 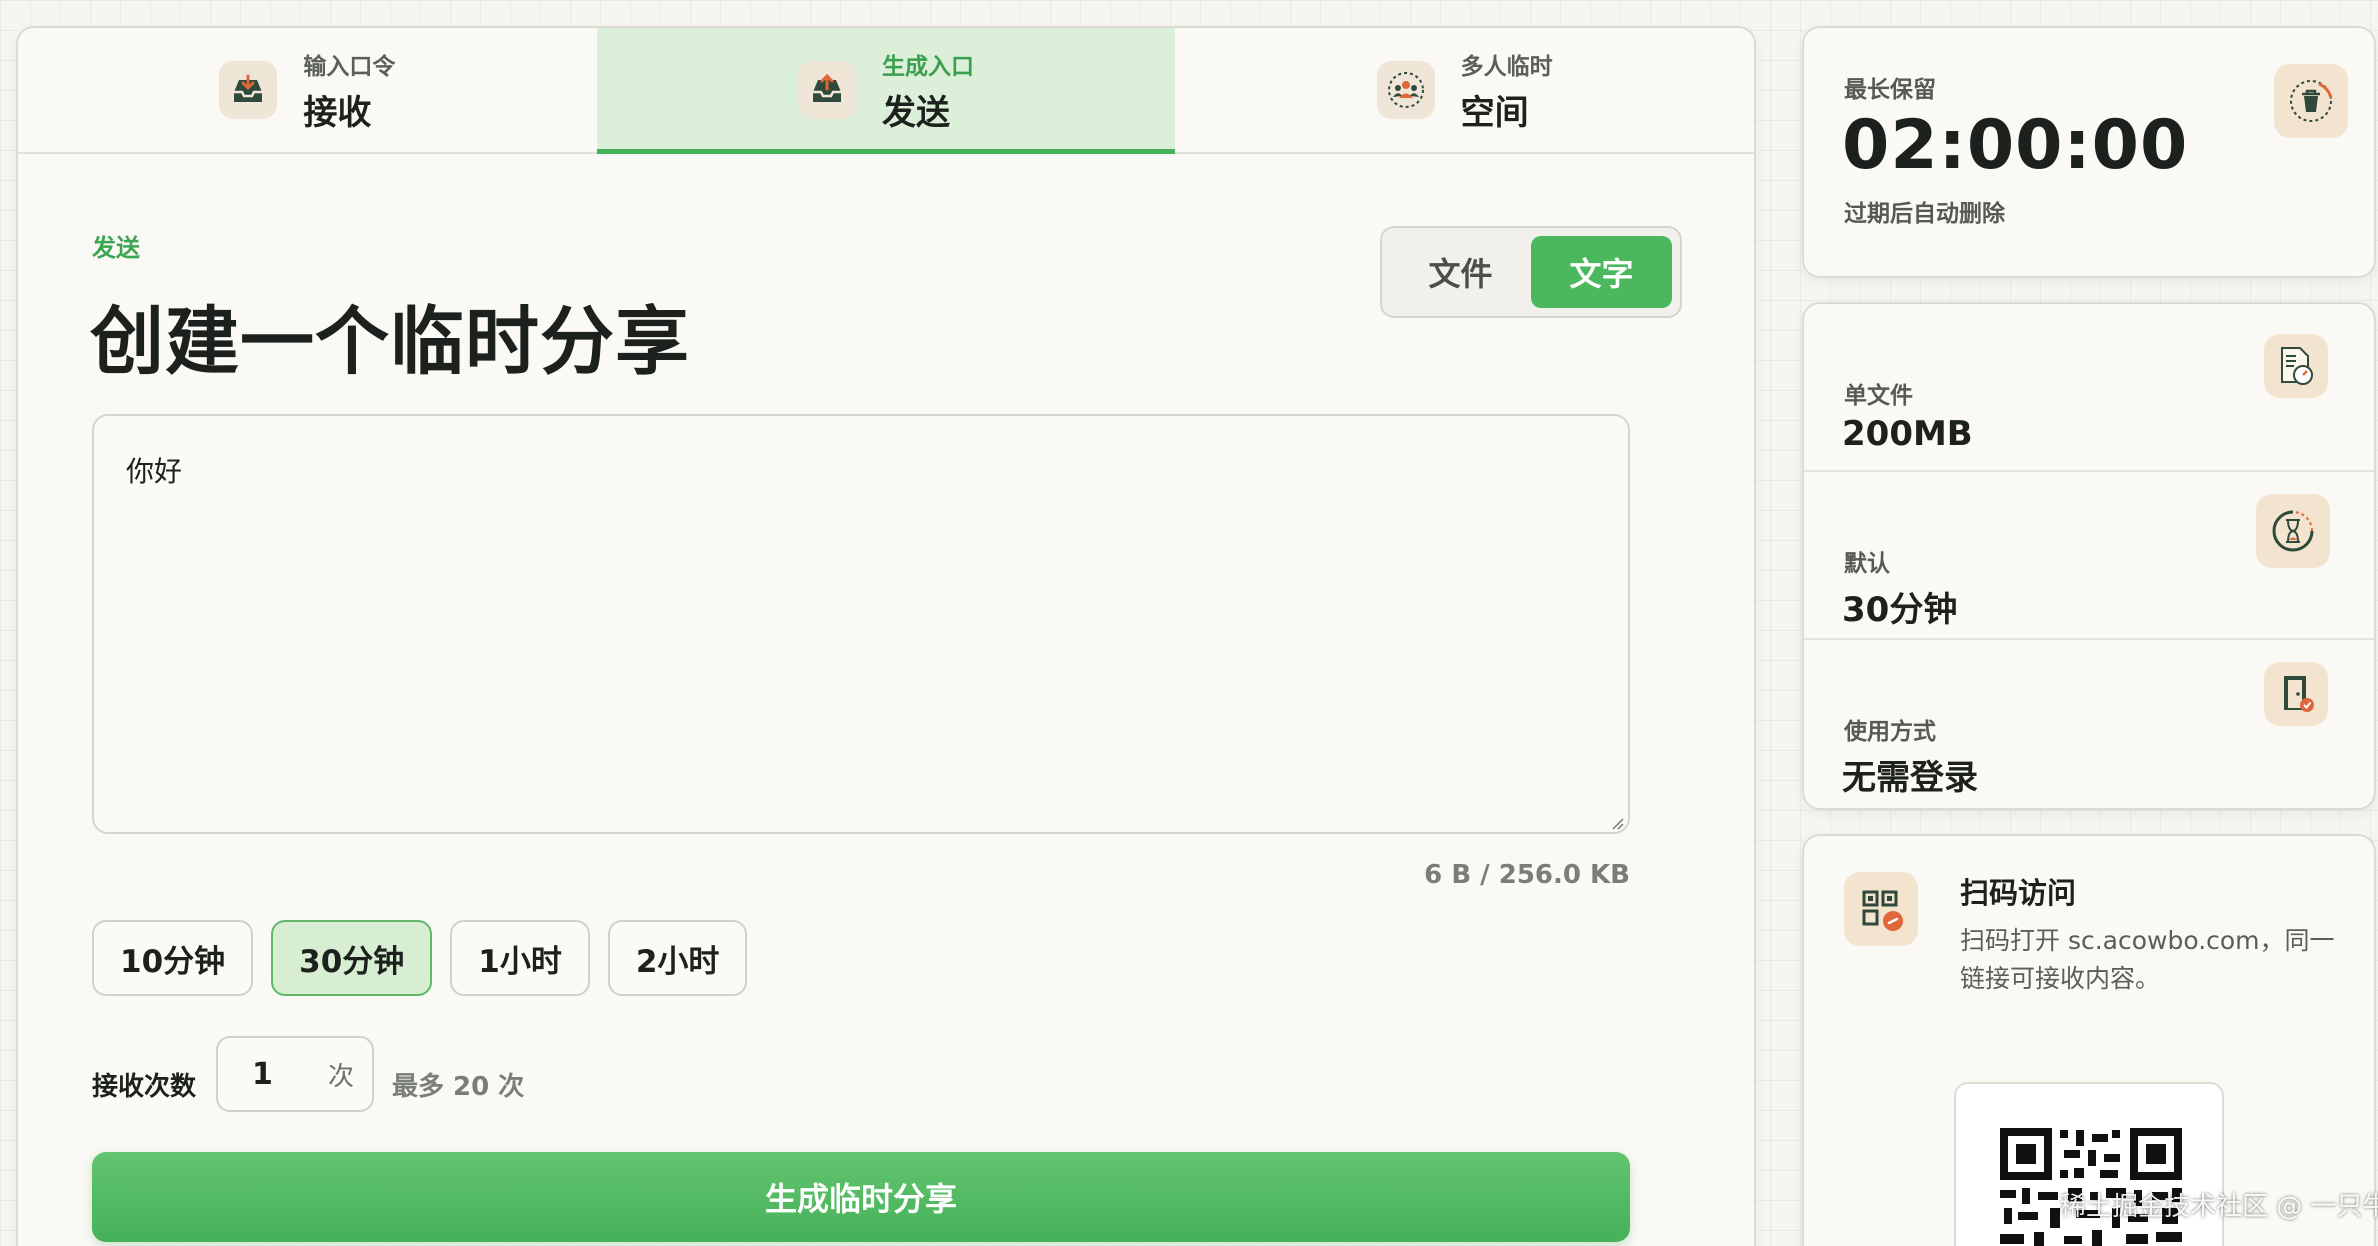 What do you see at coordinates (2219, 1207) in the screenshot?
I see `watermark: 稀土掘金技术社区 @ 一只牛博` at bounding box center [2219, 1207].